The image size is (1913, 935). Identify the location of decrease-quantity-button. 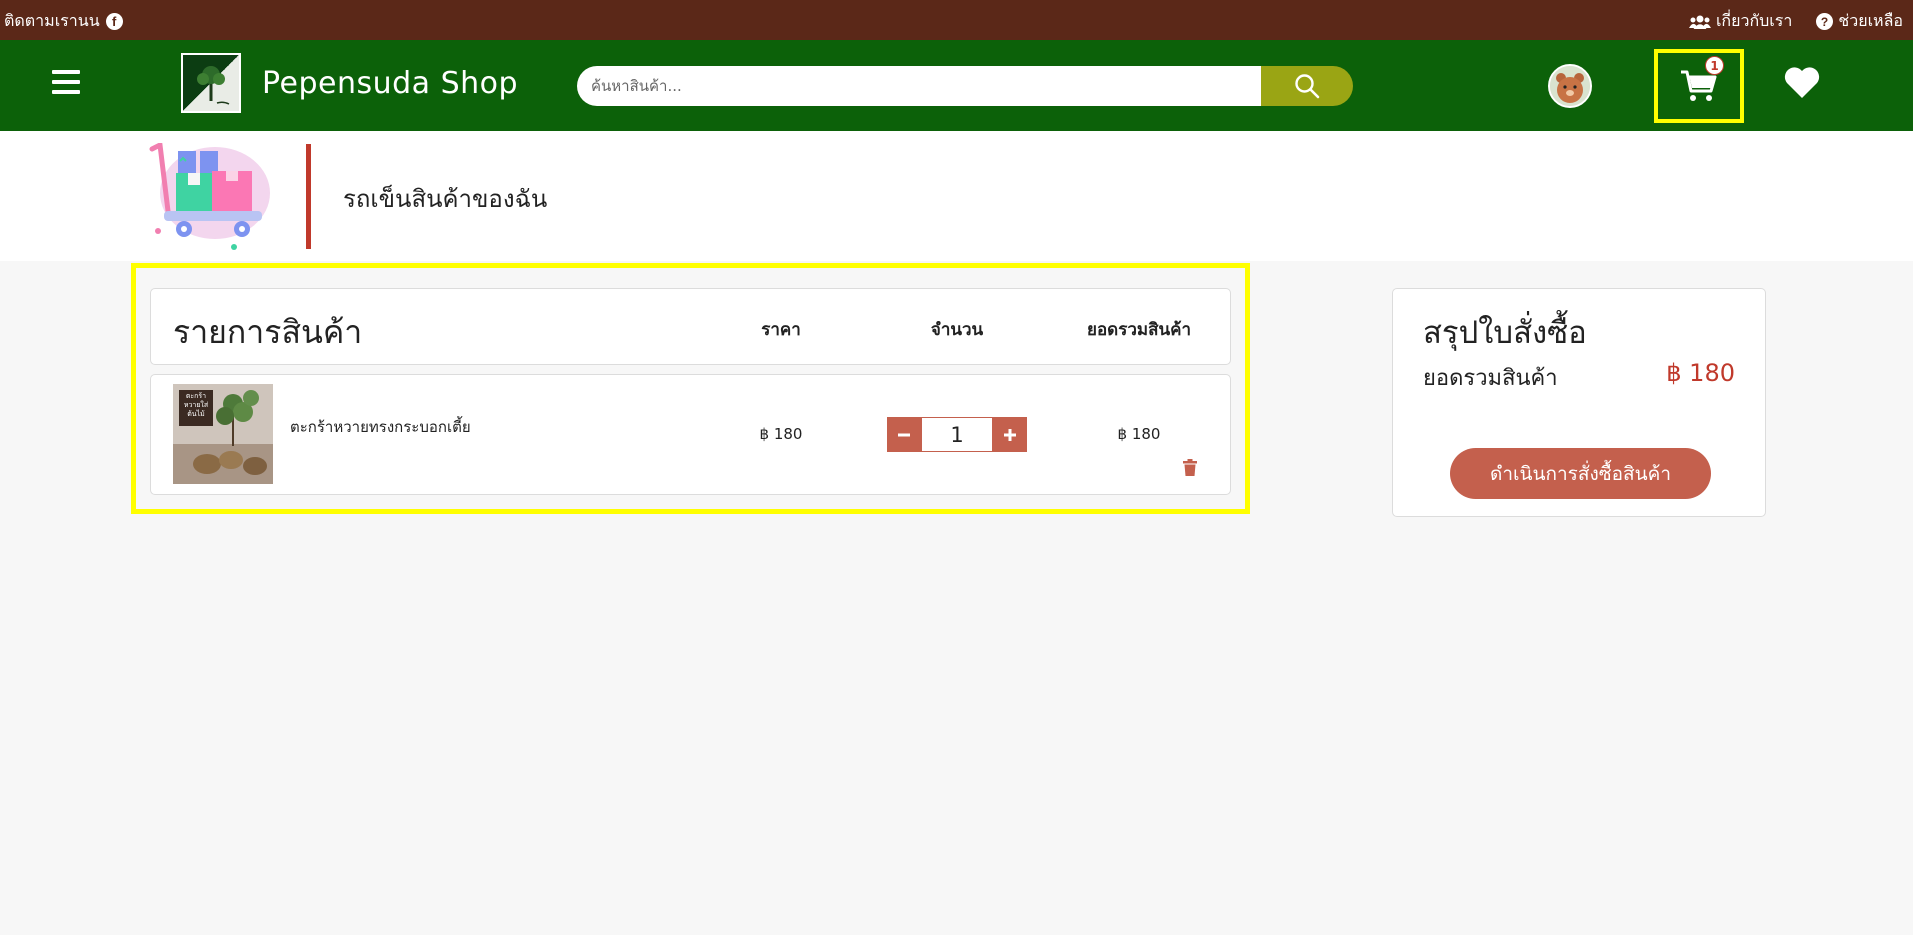
(904, 434).